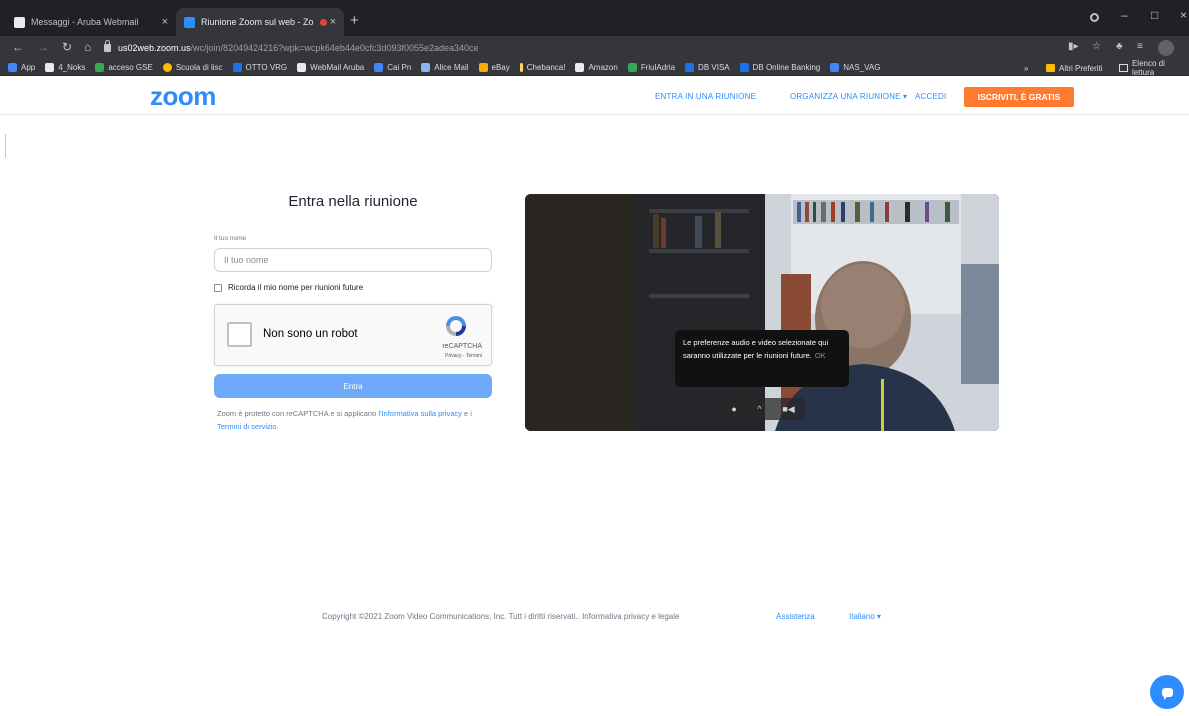 Image resolution: width=1189 pixels, height=716 pixels. What do you see at coordinates (392, 67) in the screenshot?
I see `bookmark-item: Cai Pn` at bounding box center [392, 67].